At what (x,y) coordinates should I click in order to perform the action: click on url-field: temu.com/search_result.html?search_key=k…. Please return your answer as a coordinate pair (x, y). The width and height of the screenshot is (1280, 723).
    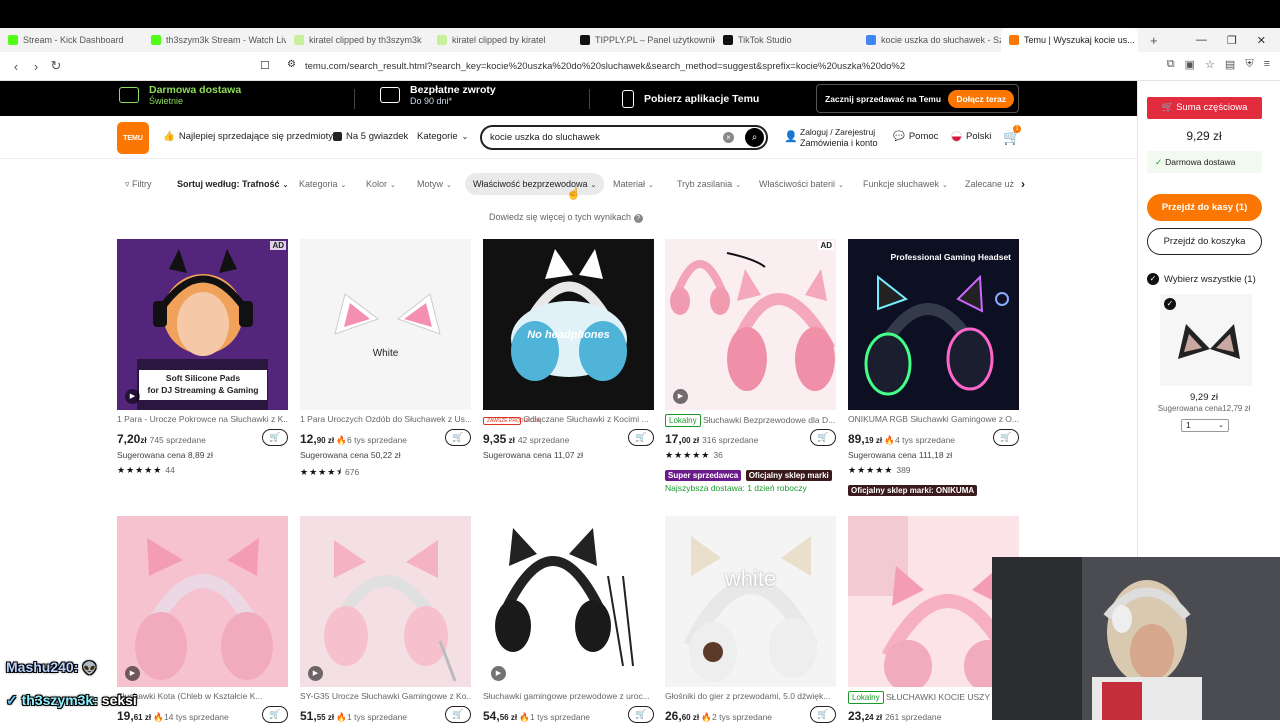
    Looking at the image, I should click on (605, 66).